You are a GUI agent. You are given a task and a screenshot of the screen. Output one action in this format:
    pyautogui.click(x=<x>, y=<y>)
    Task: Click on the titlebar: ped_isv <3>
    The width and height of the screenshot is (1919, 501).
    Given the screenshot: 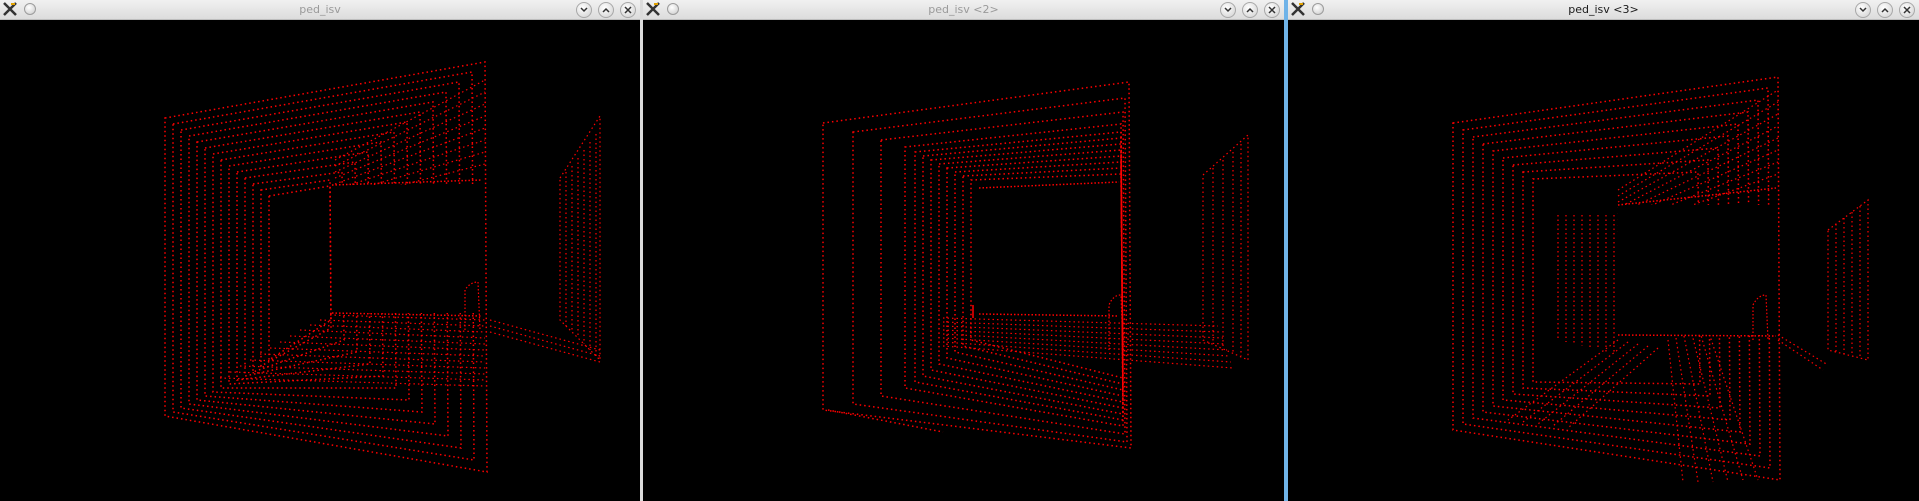 What is the action you would take?
    pyautogui.click(x=1603, y=10)
    